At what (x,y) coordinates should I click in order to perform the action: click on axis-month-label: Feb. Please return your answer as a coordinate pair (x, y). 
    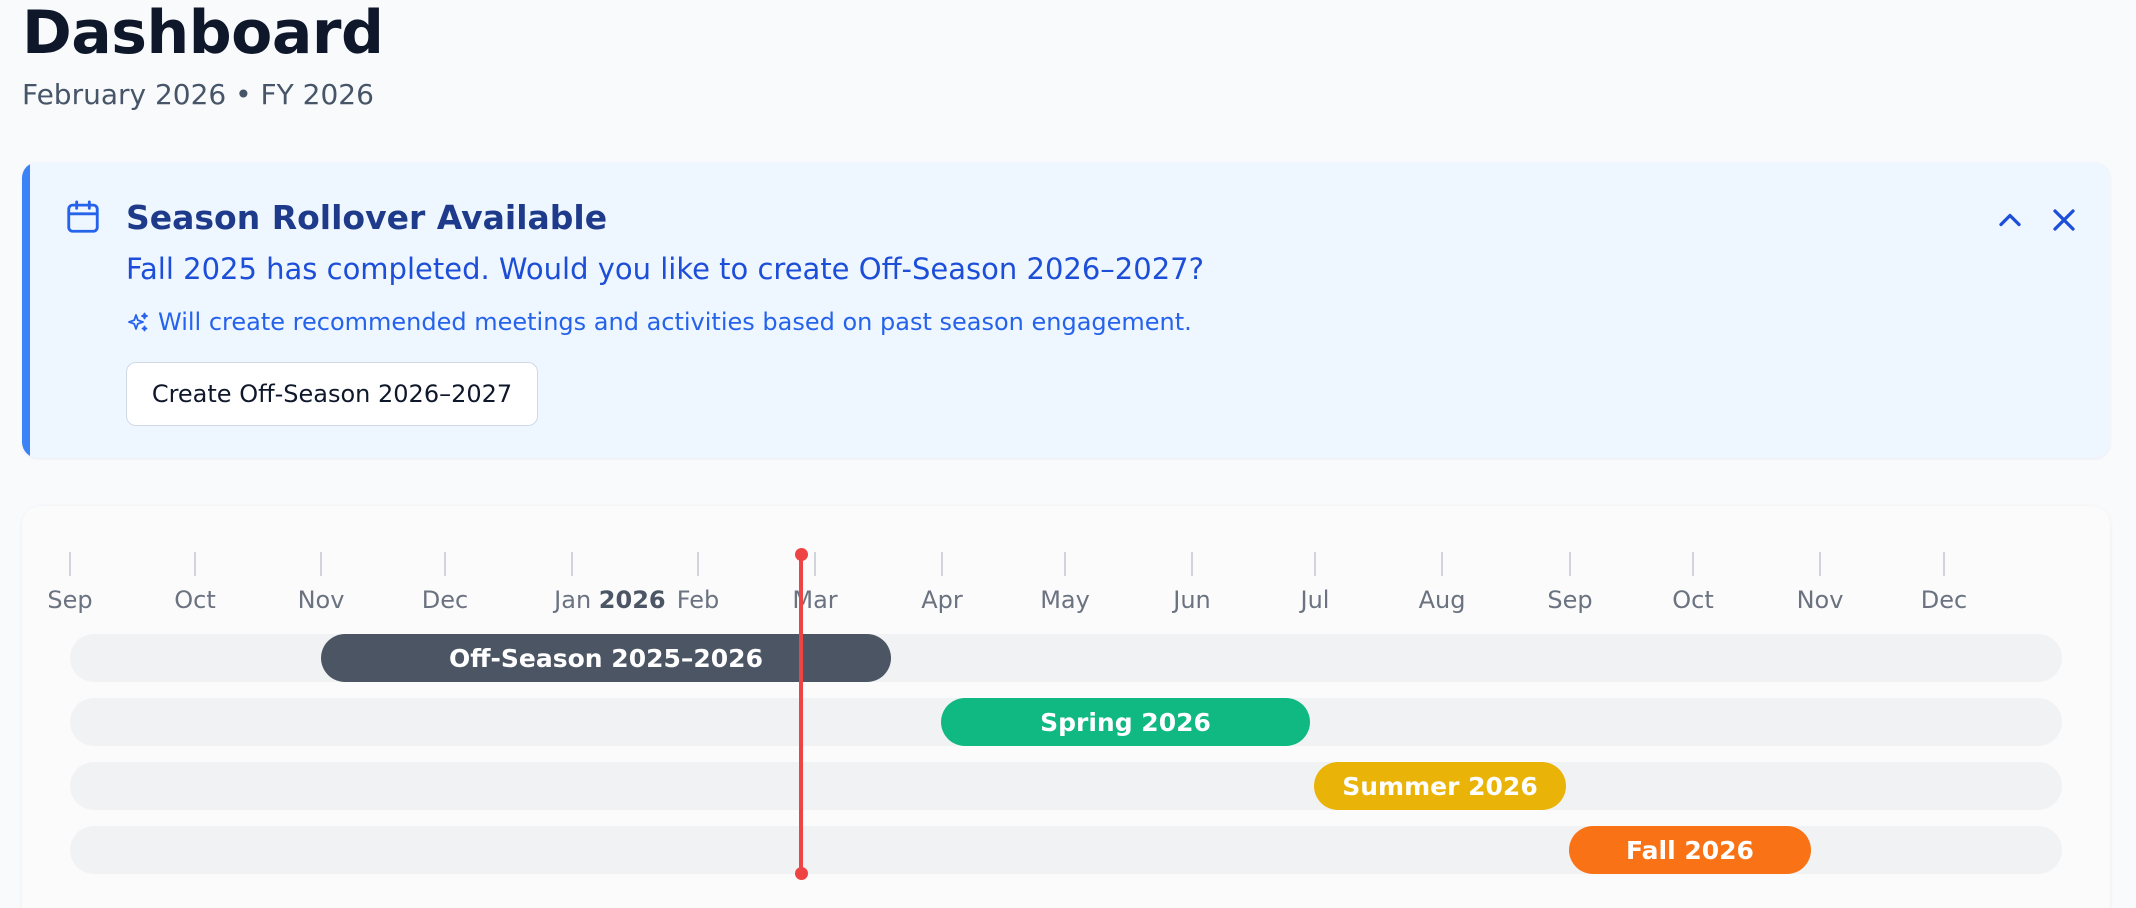
    Looking at the image, I should click on (698, 600).